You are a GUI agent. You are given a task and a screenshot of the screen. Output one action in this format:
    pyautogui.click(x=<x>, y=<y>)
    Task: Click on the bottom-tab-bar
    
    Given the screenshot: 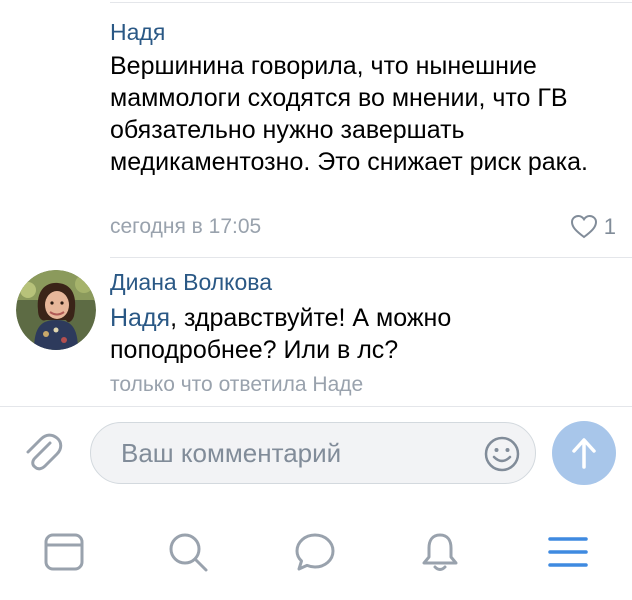 What is the action you would take?
    pyautogui.click(x=316, y=552)
    